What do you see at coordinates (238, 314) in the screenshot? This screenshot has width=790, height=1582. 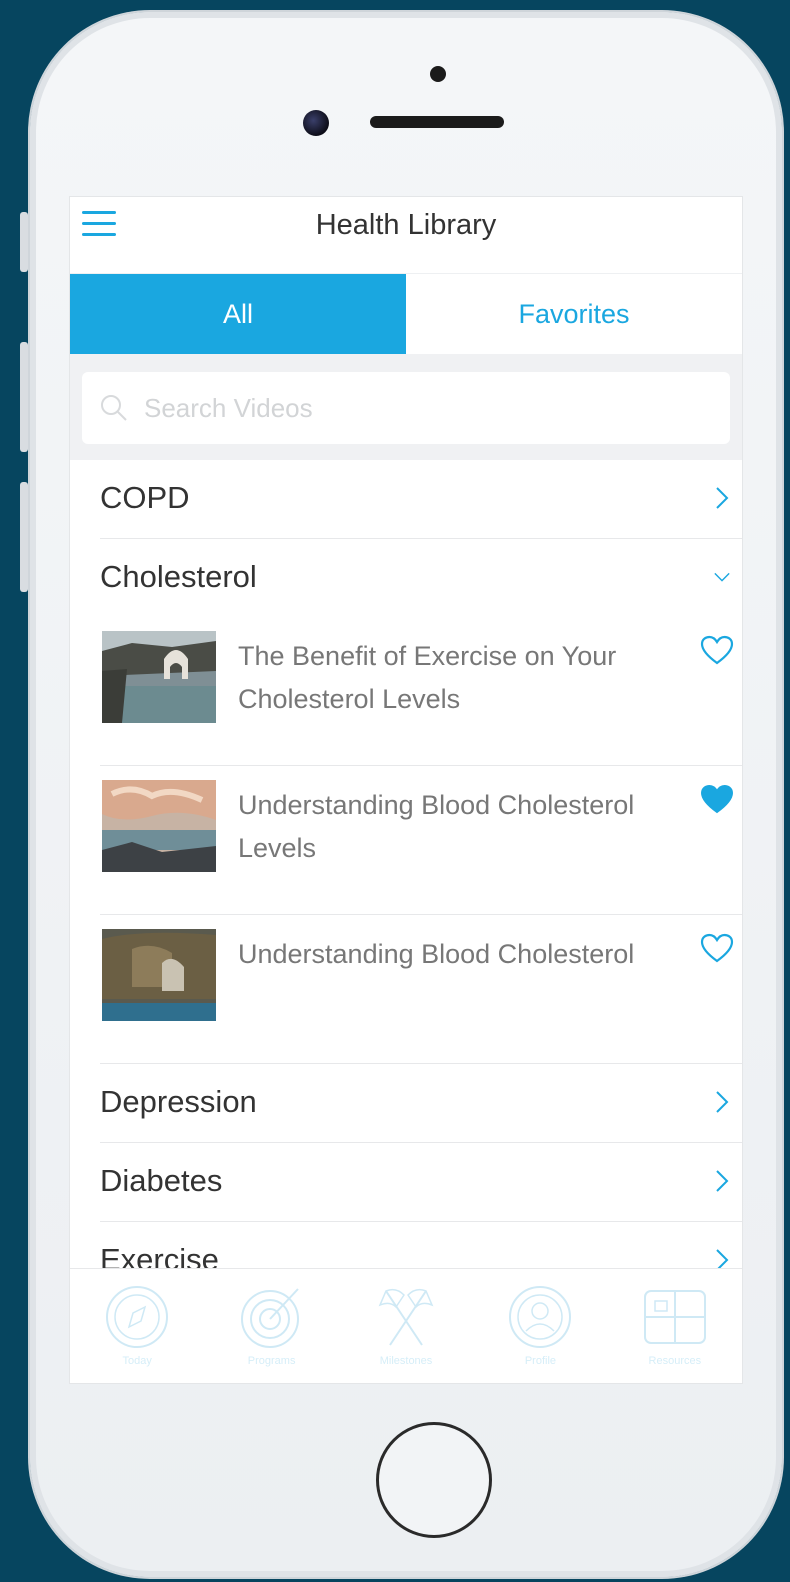 I see `tab-all: All` at bounding box center [238, 314].